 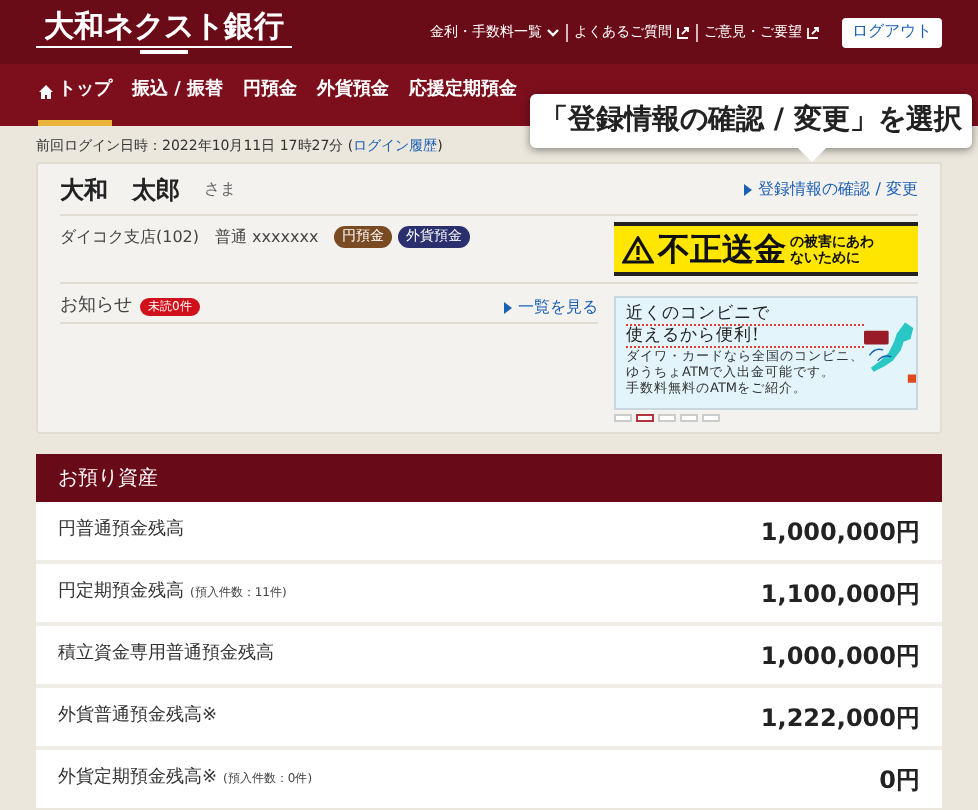 What do you see at coordinates (745, 315) in the screenshot?
I see `banner-headline: 近くのコンビニで` at bounding box center [745, 315].